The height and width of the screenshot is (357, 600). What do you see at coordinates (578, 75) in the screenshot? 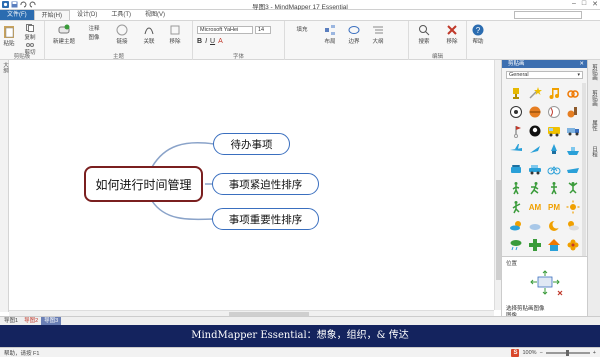
I see `chevron-down-icon: ▾` at bounding box center [578, 75].